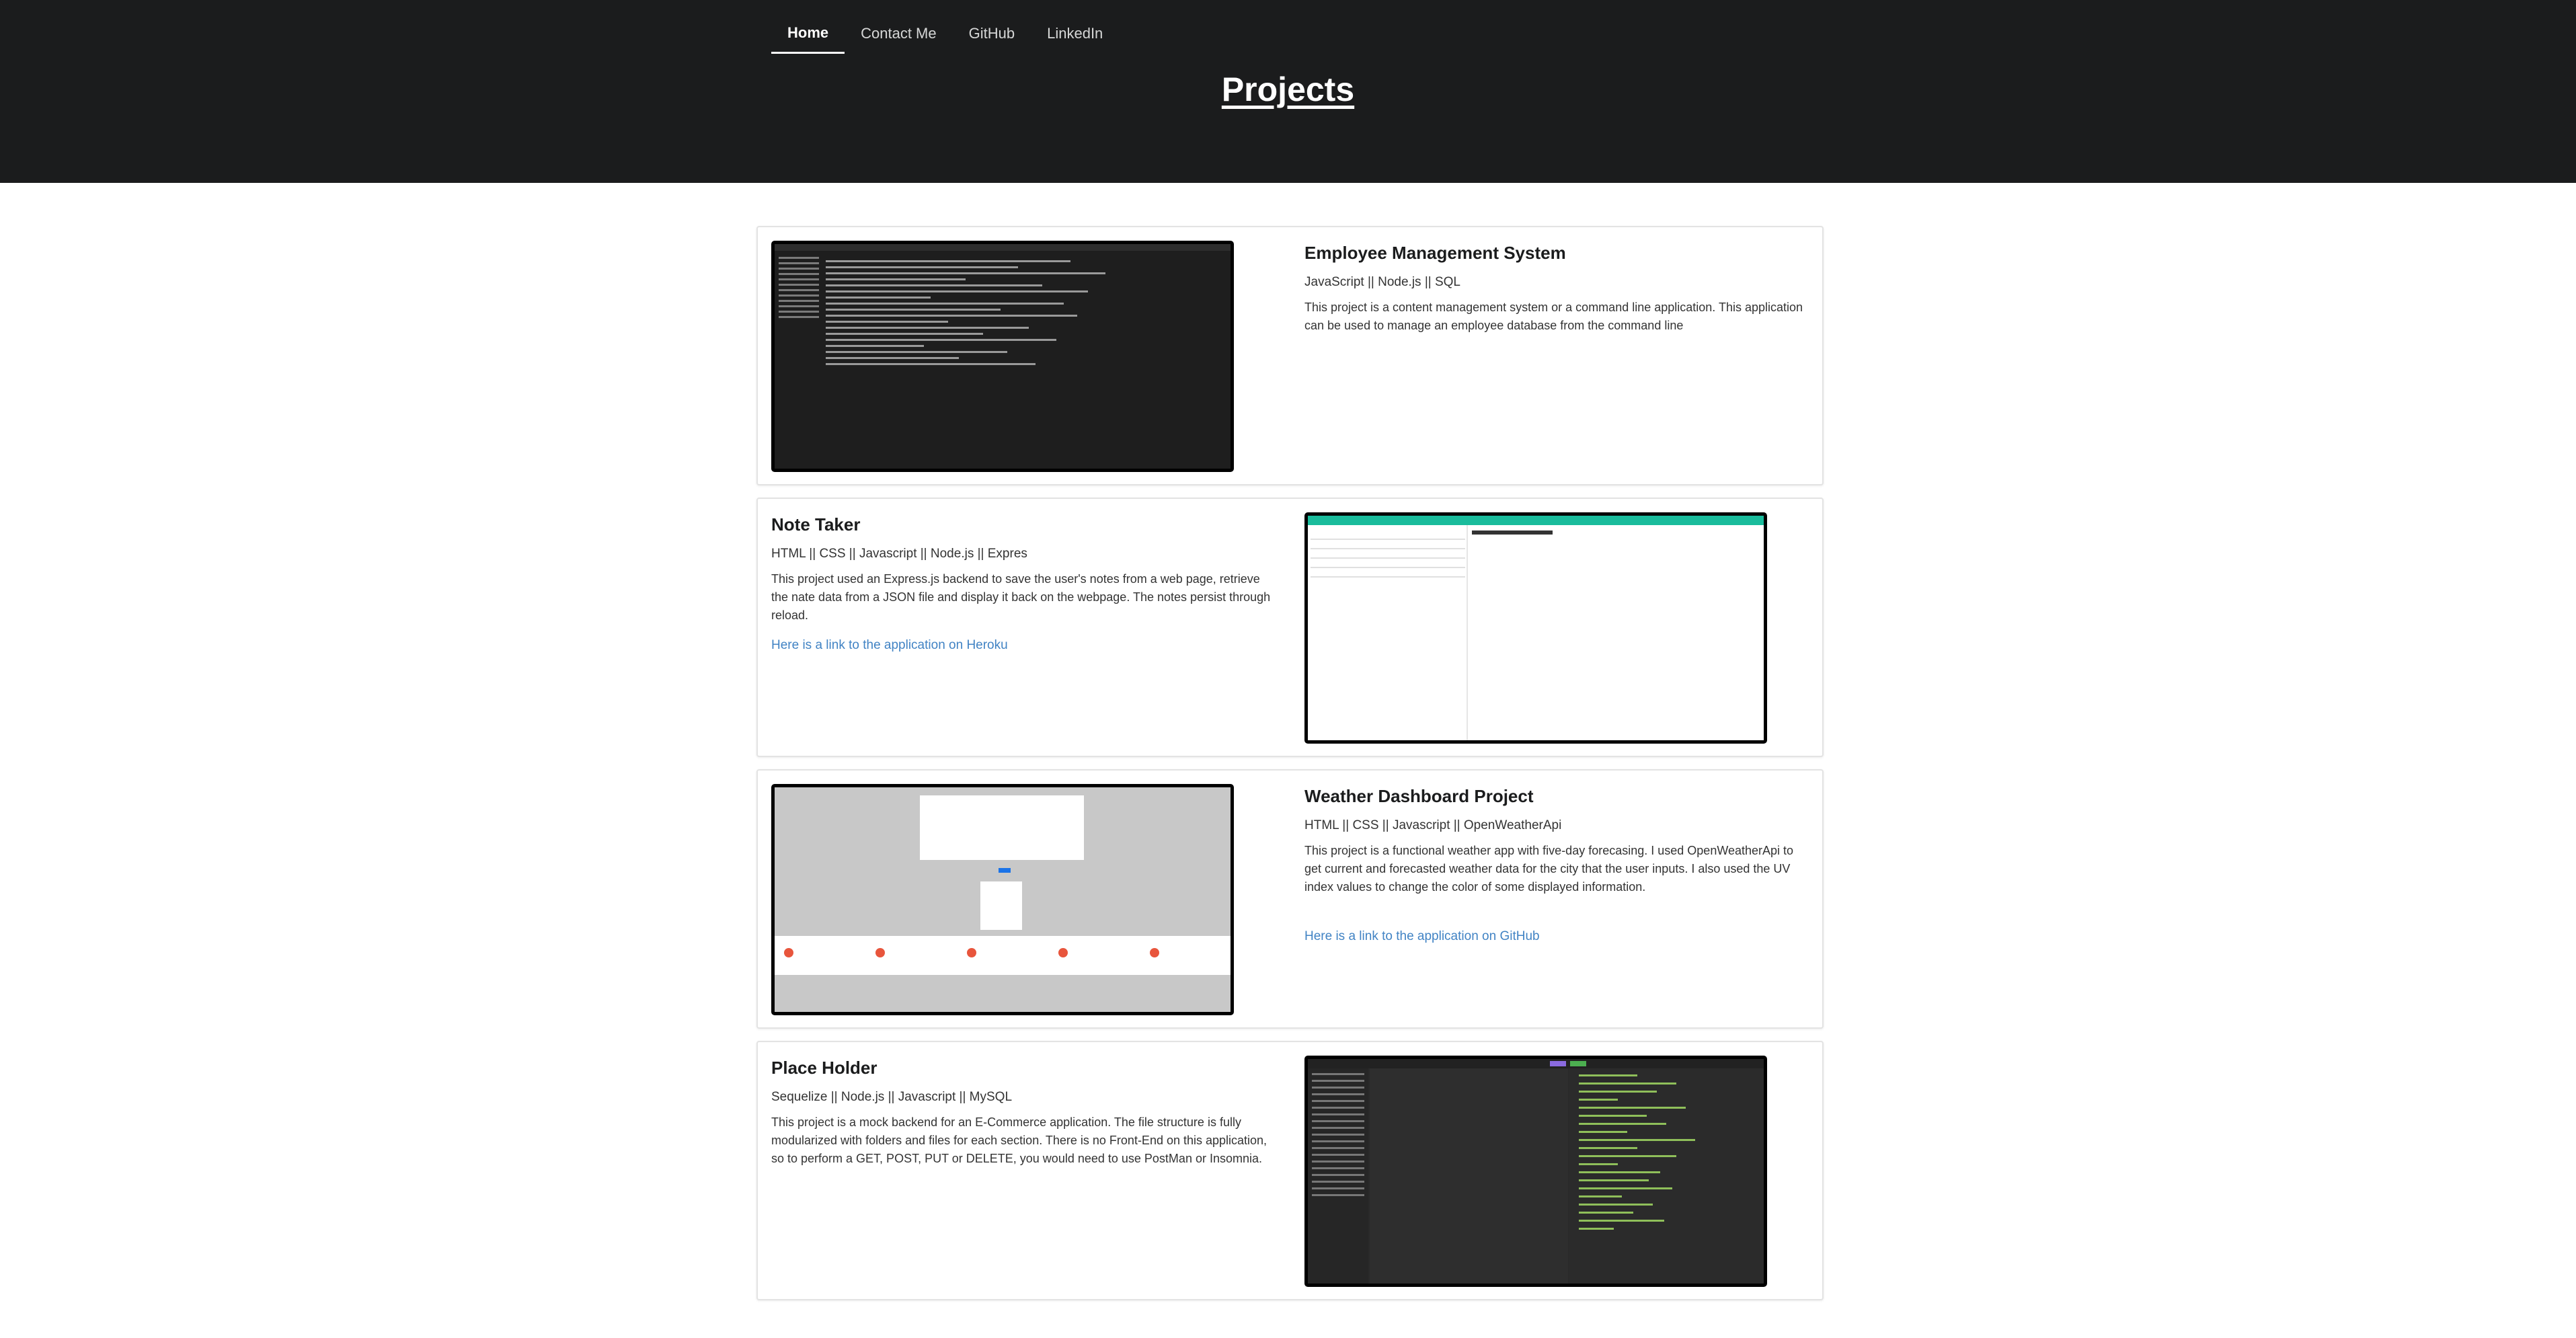 This screenshot has width=2576, height=1338. What do you see at coordinates (1003, 900) in the screenshot?
I see `project-screenshot-weather` at bounding box center [1003, 900].